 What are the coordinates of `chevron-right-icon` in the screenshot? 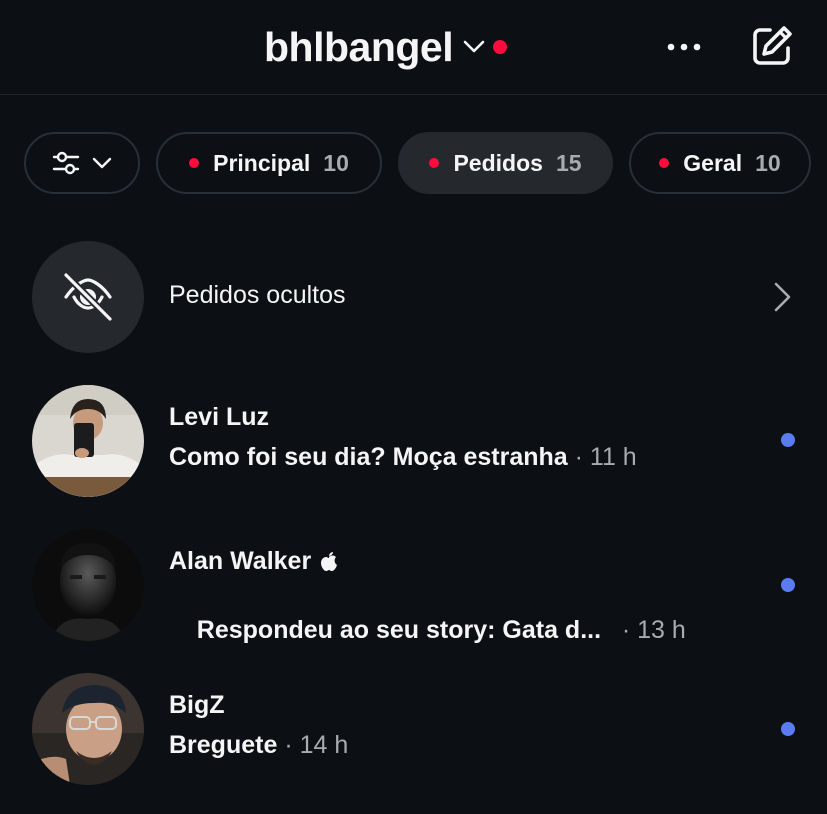 It's located at (782, 297).